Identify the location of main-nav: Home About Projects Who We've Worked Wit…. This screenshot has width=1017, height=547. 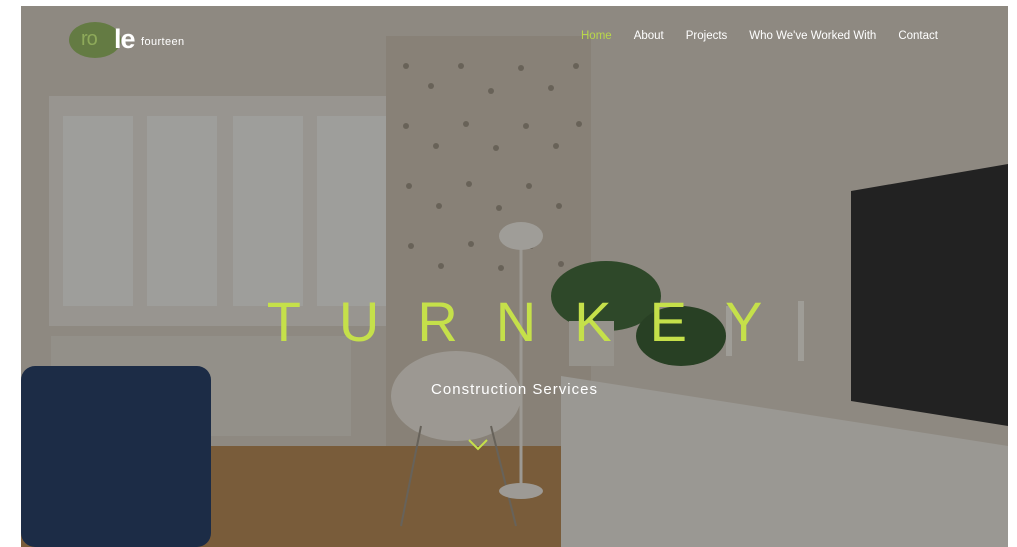
(770, 36).